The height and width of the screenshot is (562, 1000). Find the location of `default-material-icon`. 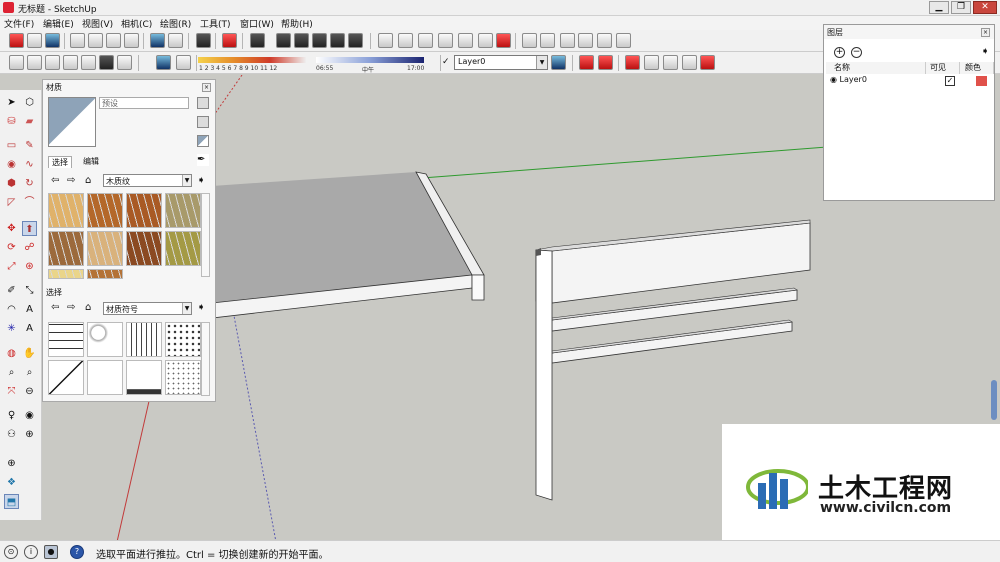

default-material-icon is located at coordinates (203, 141).